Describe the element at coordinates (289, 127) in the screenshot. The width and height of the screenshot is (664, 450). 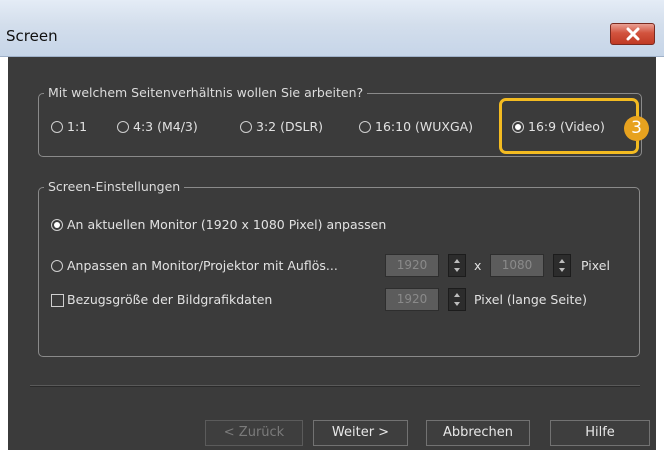
I see `radio-ratio-3-2-label: 3:2 (DSLR)` at that location.